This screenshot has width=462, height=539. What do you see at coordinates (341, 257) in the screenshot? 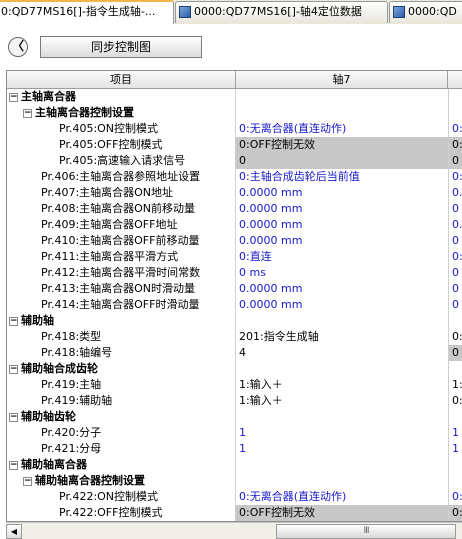
I see `axis7-value-cell: 0:直连` at bounding box center [341, 257].